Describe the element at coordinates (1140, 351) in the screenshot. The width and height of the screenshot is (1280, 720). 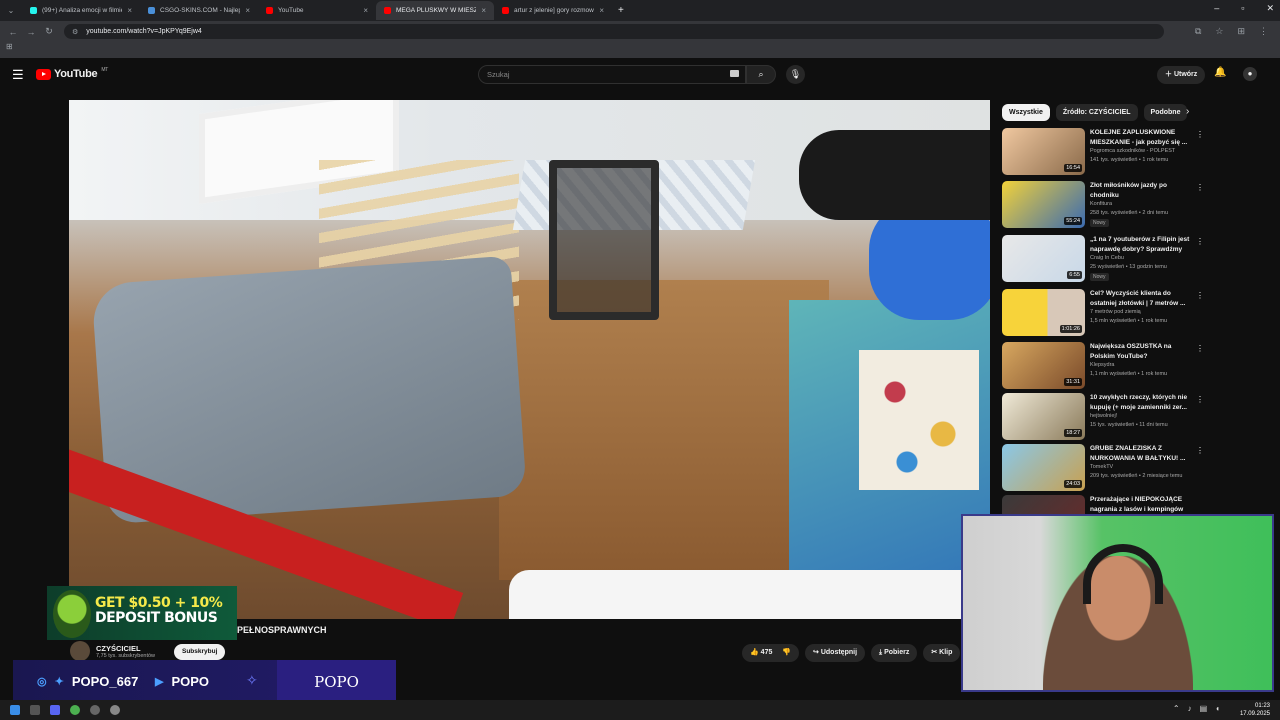
I see `recommendation-title: Największa OSZUSTKA na Polskim YouTube?` at that location.